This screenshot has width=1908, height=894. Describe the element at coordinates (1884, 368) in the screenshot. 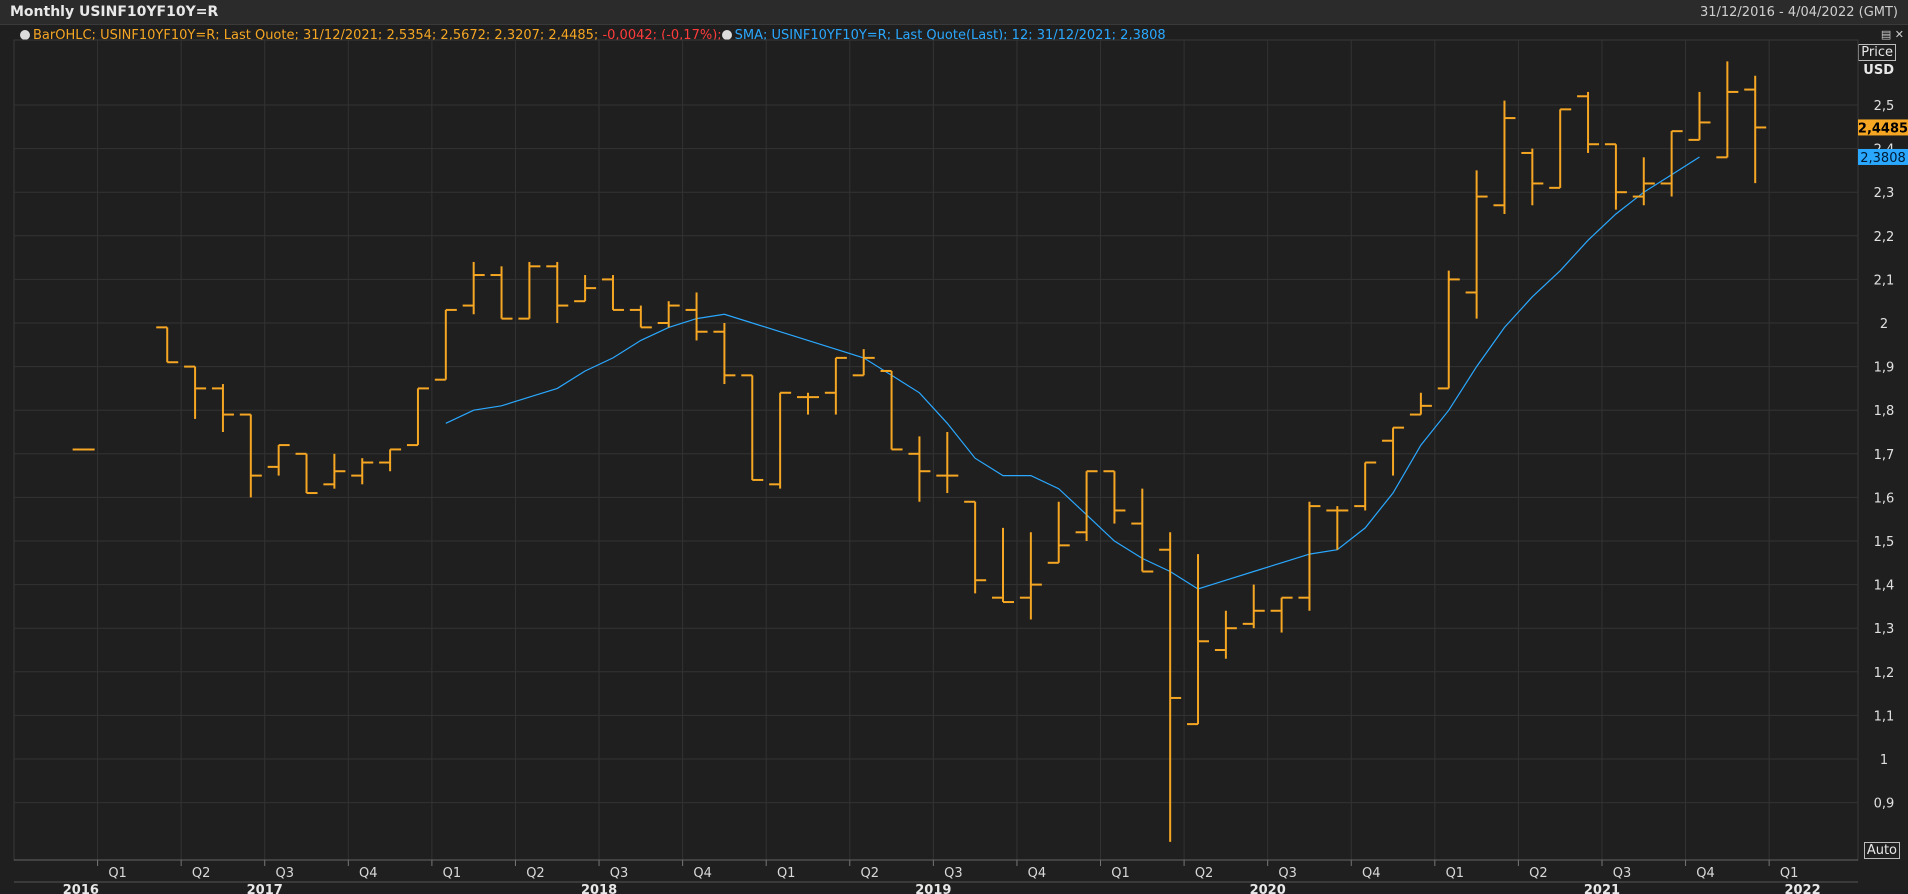

I see `y-tick-label: 1,9` at that location.